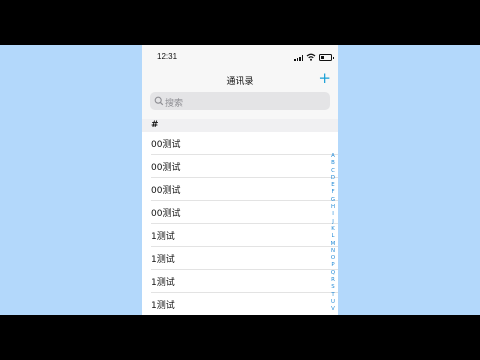 This screenshot has width=480, height=360. I want to click on index-letter: L, so click(333, 236).